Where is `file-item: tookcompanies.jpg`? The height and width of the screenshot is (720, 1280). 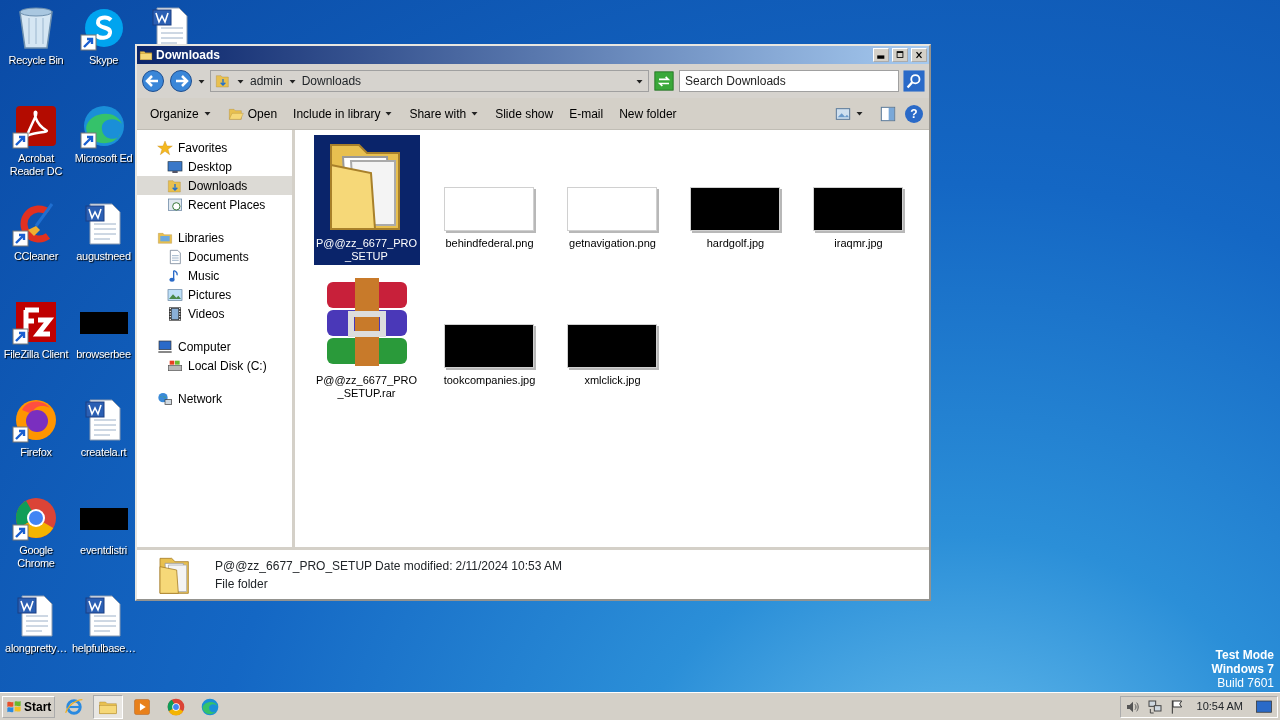 file-item: tookcompanies.jpg is located at coordinates (489, 330).